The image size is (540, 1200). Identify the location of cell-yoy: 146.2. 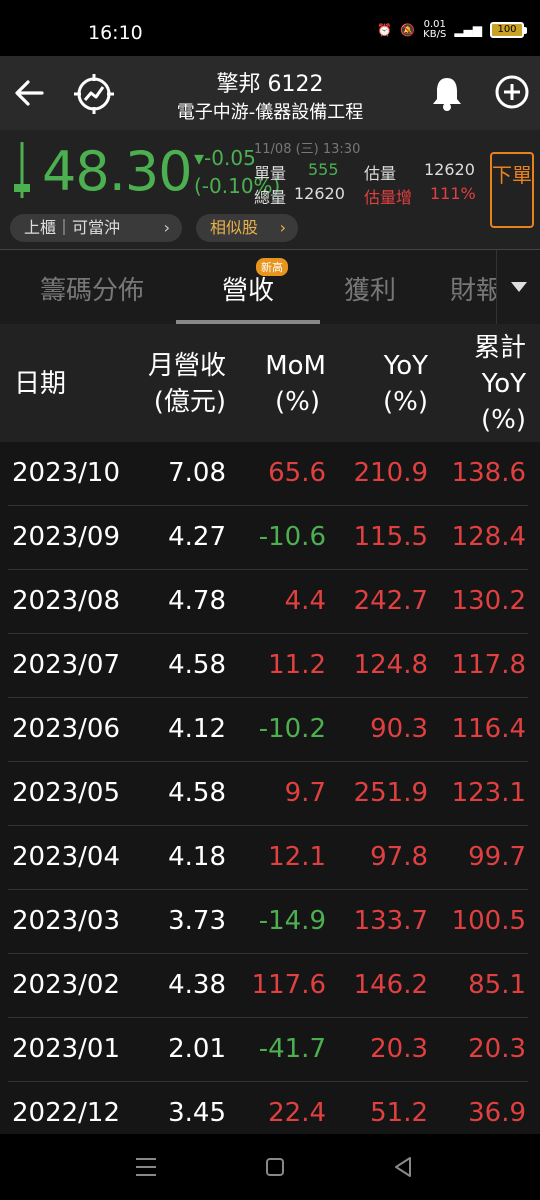
(390, 985).